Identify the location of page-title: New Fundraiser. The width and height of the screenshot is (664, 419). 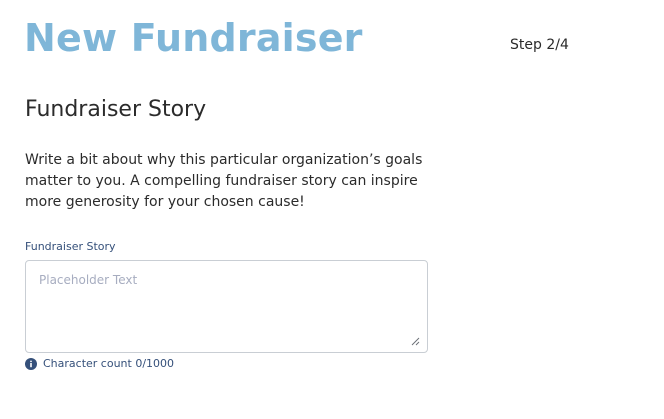
(193, 38).